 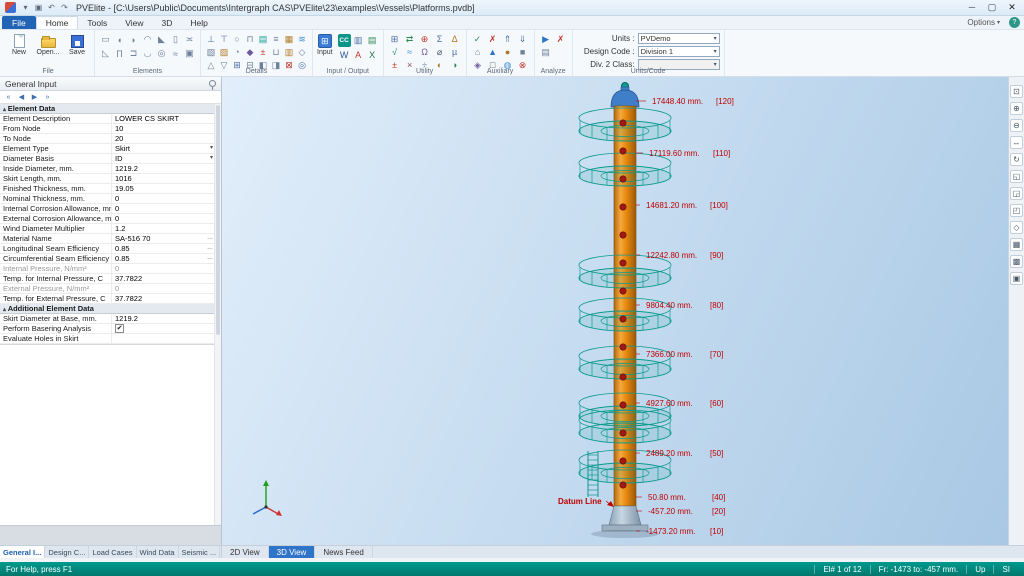 What do you see at coordinates (1016, 193) in the screenshot?
I see `side-view-icon: ◲` at bounding box center [1016, 193].